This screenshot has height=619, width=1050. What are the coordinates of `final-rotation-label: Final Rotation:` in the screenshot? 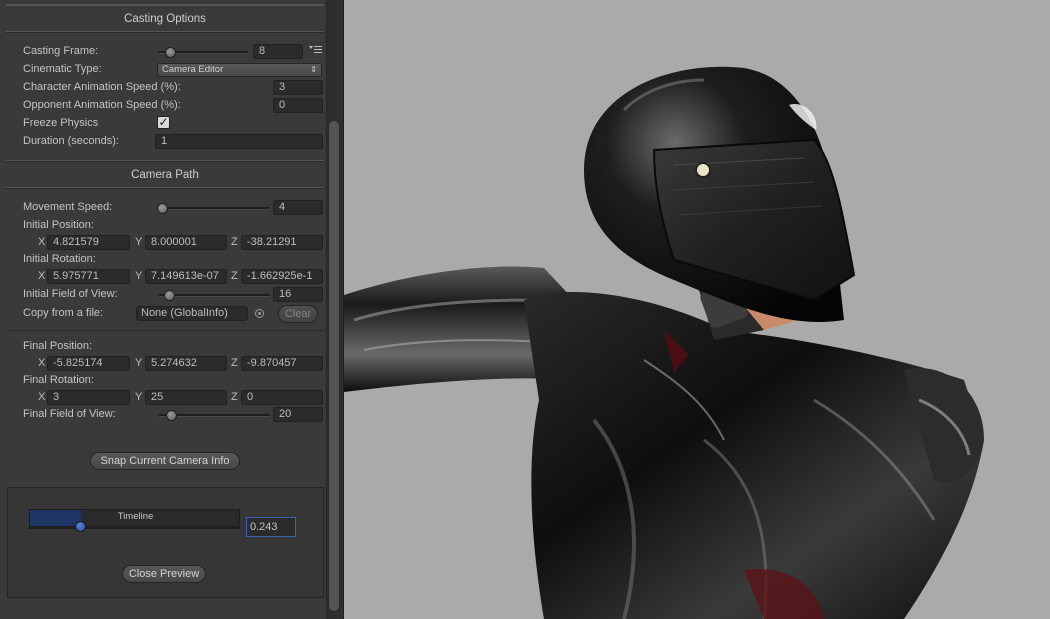 It's located at (58, 380).